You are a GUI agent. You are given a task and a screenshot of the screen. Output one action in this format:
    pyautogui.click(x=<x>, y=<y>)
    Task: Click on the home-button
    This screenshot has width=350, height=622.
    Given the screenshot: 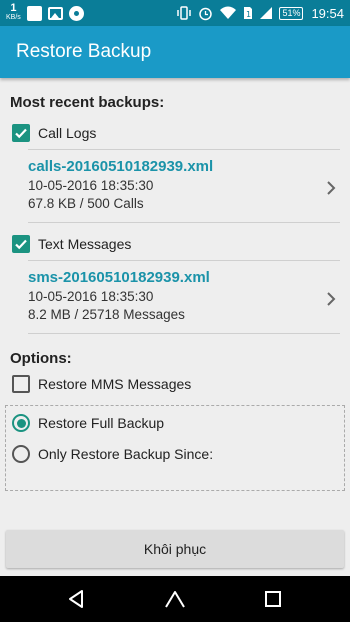 What is the action you would take?
    pyautogui.click(x=175, y=599)
    